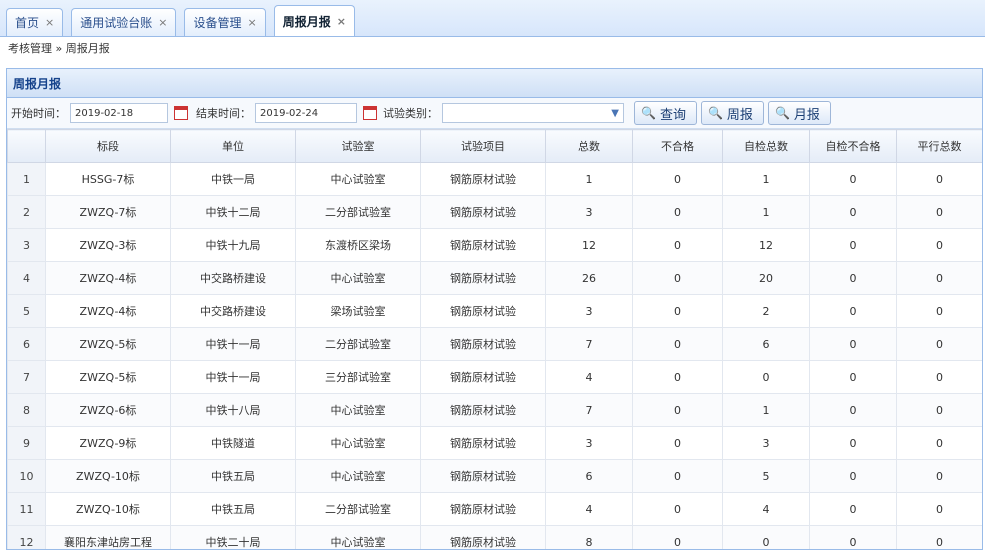 Image resolution: width=985 pixels, height=550 pixels. Describe the element at coordinates (108, 509) in the screenshot. I see `table-cell: ZWZQ-10标` at that location.